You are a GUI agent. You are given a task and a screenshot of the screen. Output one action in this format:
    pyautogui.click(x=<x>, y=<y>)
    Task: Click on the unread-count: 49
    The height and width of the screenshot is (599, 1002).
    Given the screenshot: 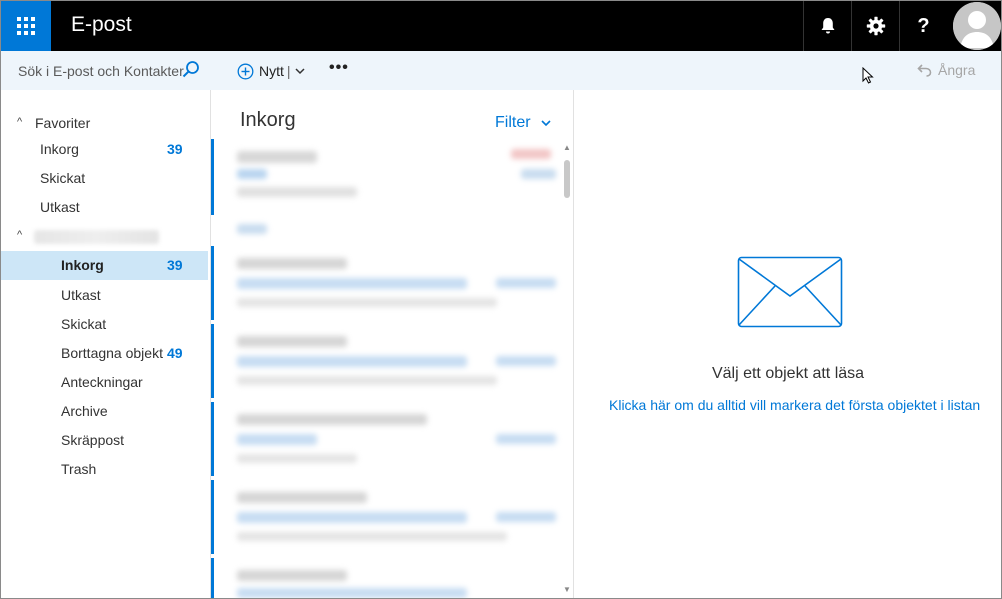 What is the action you would take?
    pyautogui.click(x=175, y=353)
    